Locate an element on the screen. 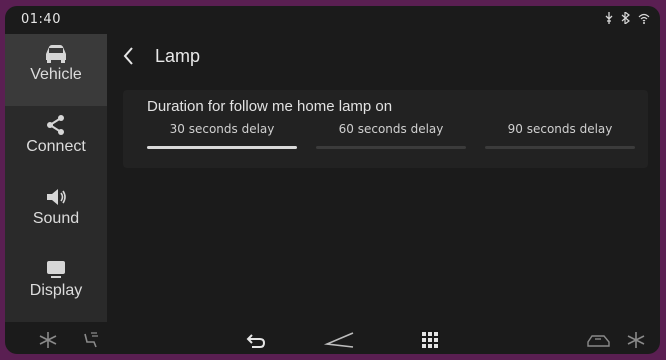 The height and width of the screenshot is (360, 666). display-icon is located at coordinates (56, 269).